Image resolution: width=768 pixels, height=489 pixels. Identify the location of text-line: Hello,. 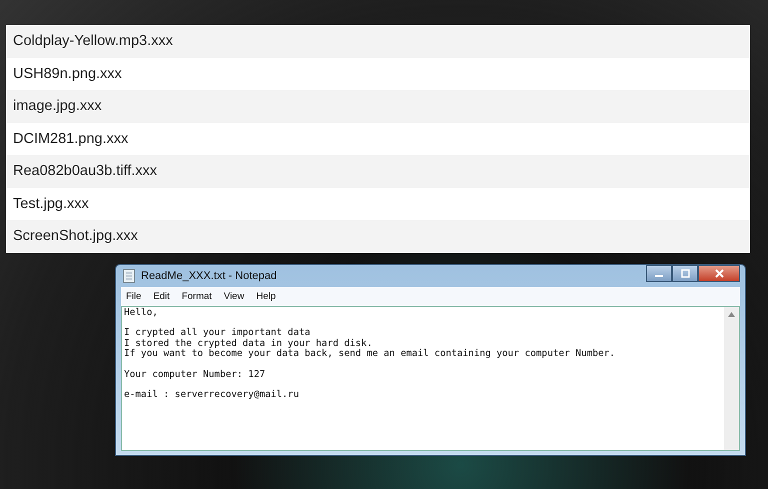
(141, 313).